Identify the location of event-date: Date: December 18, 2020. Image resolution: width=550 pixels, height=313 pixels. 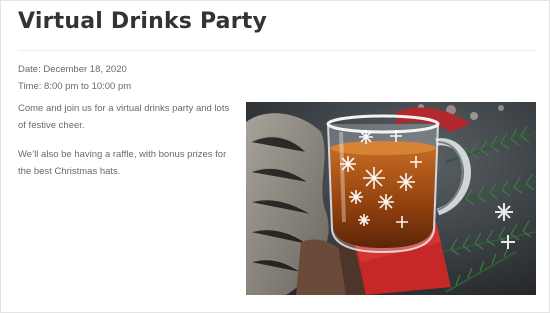
(72, 69).